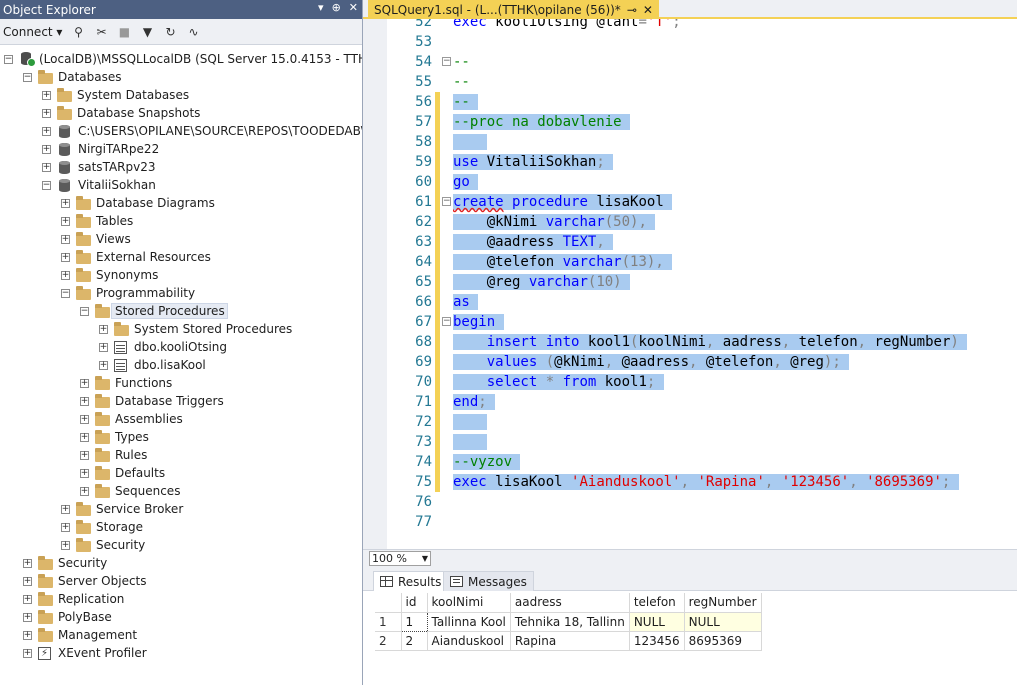 This screenshot has height=685, width=1017. I want to click on tree-node: + Rules, so click(74, 455).